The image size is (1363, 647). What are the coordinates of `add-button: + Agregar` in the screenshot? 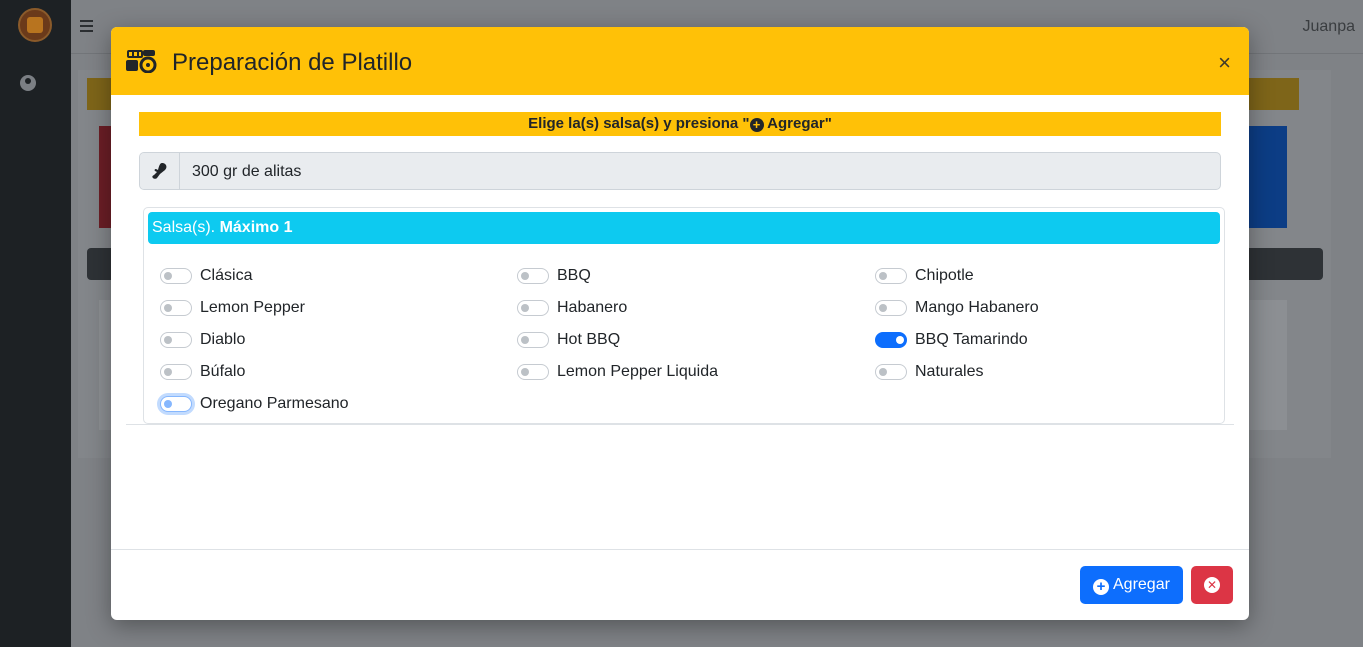 It's located at (1131, 585).